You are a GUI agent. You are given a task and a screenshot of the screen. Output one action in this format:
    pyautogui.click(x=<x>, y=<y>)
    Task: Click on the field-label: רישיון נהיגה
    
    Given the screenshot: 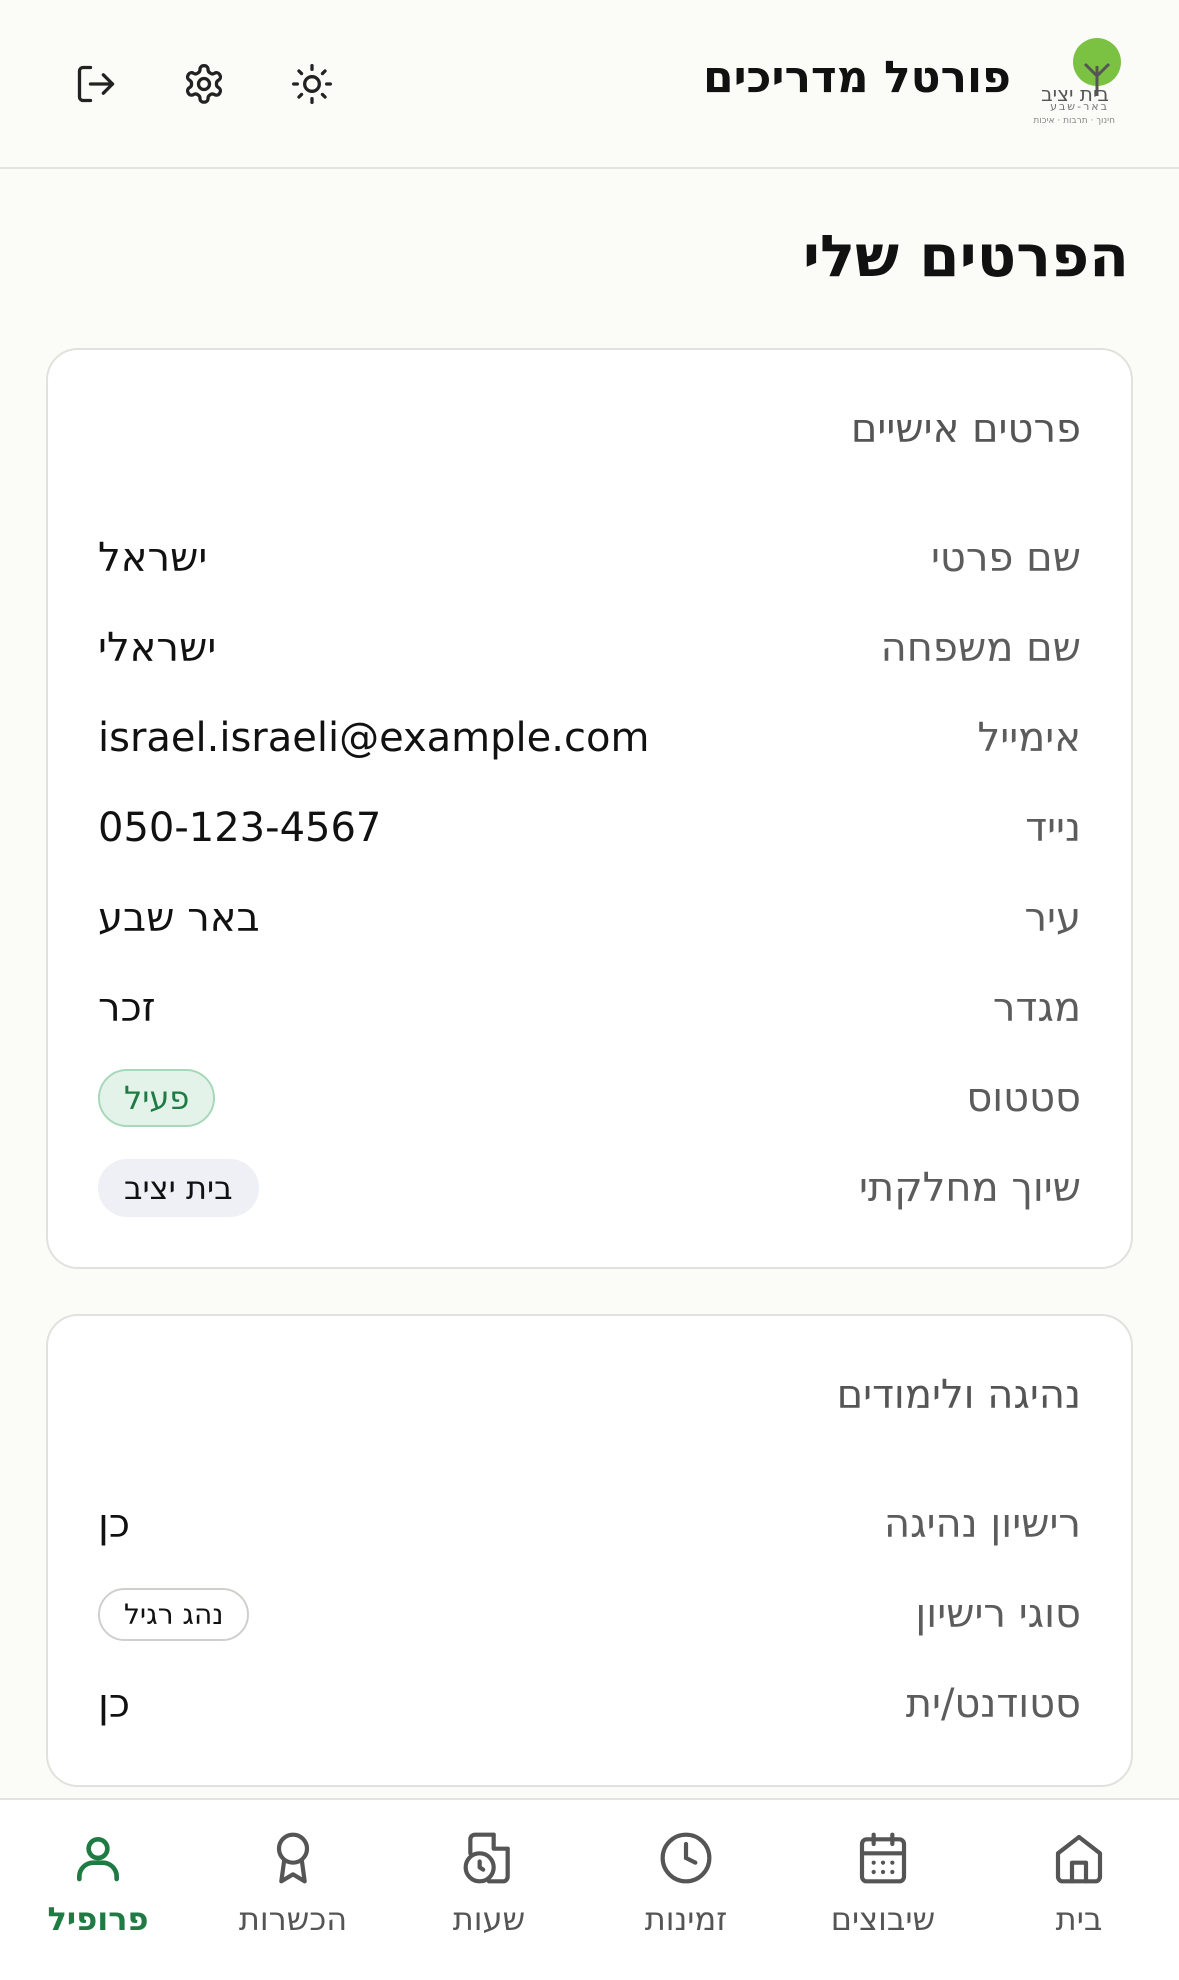 What is the action you would take?
    pyautogui.click(x=982, y=1524)
    